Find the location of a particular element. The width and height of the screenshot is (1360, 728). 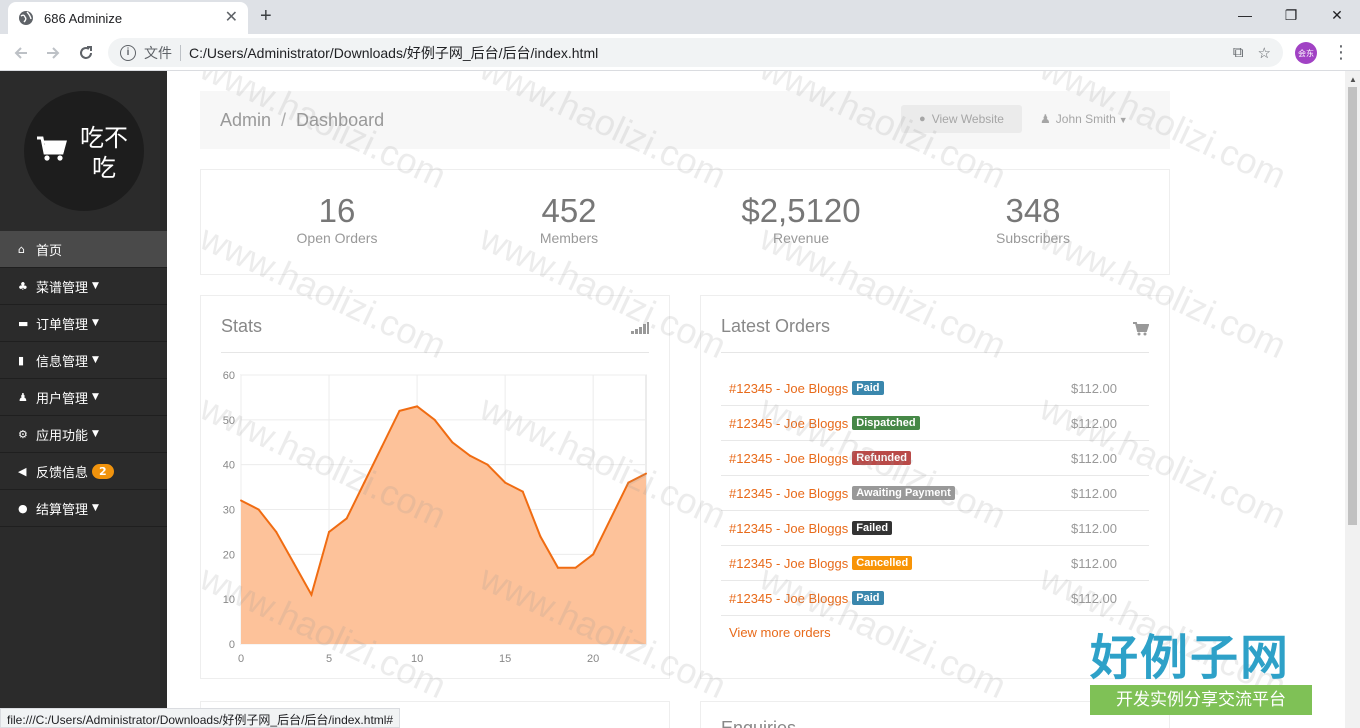

scroll-up-icon: ▲ is located at coordinates (1353, 79).